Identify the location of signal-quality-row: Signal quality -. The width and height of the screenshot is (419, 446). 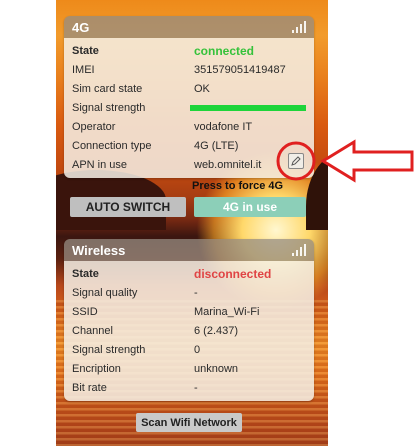
(189, 292).